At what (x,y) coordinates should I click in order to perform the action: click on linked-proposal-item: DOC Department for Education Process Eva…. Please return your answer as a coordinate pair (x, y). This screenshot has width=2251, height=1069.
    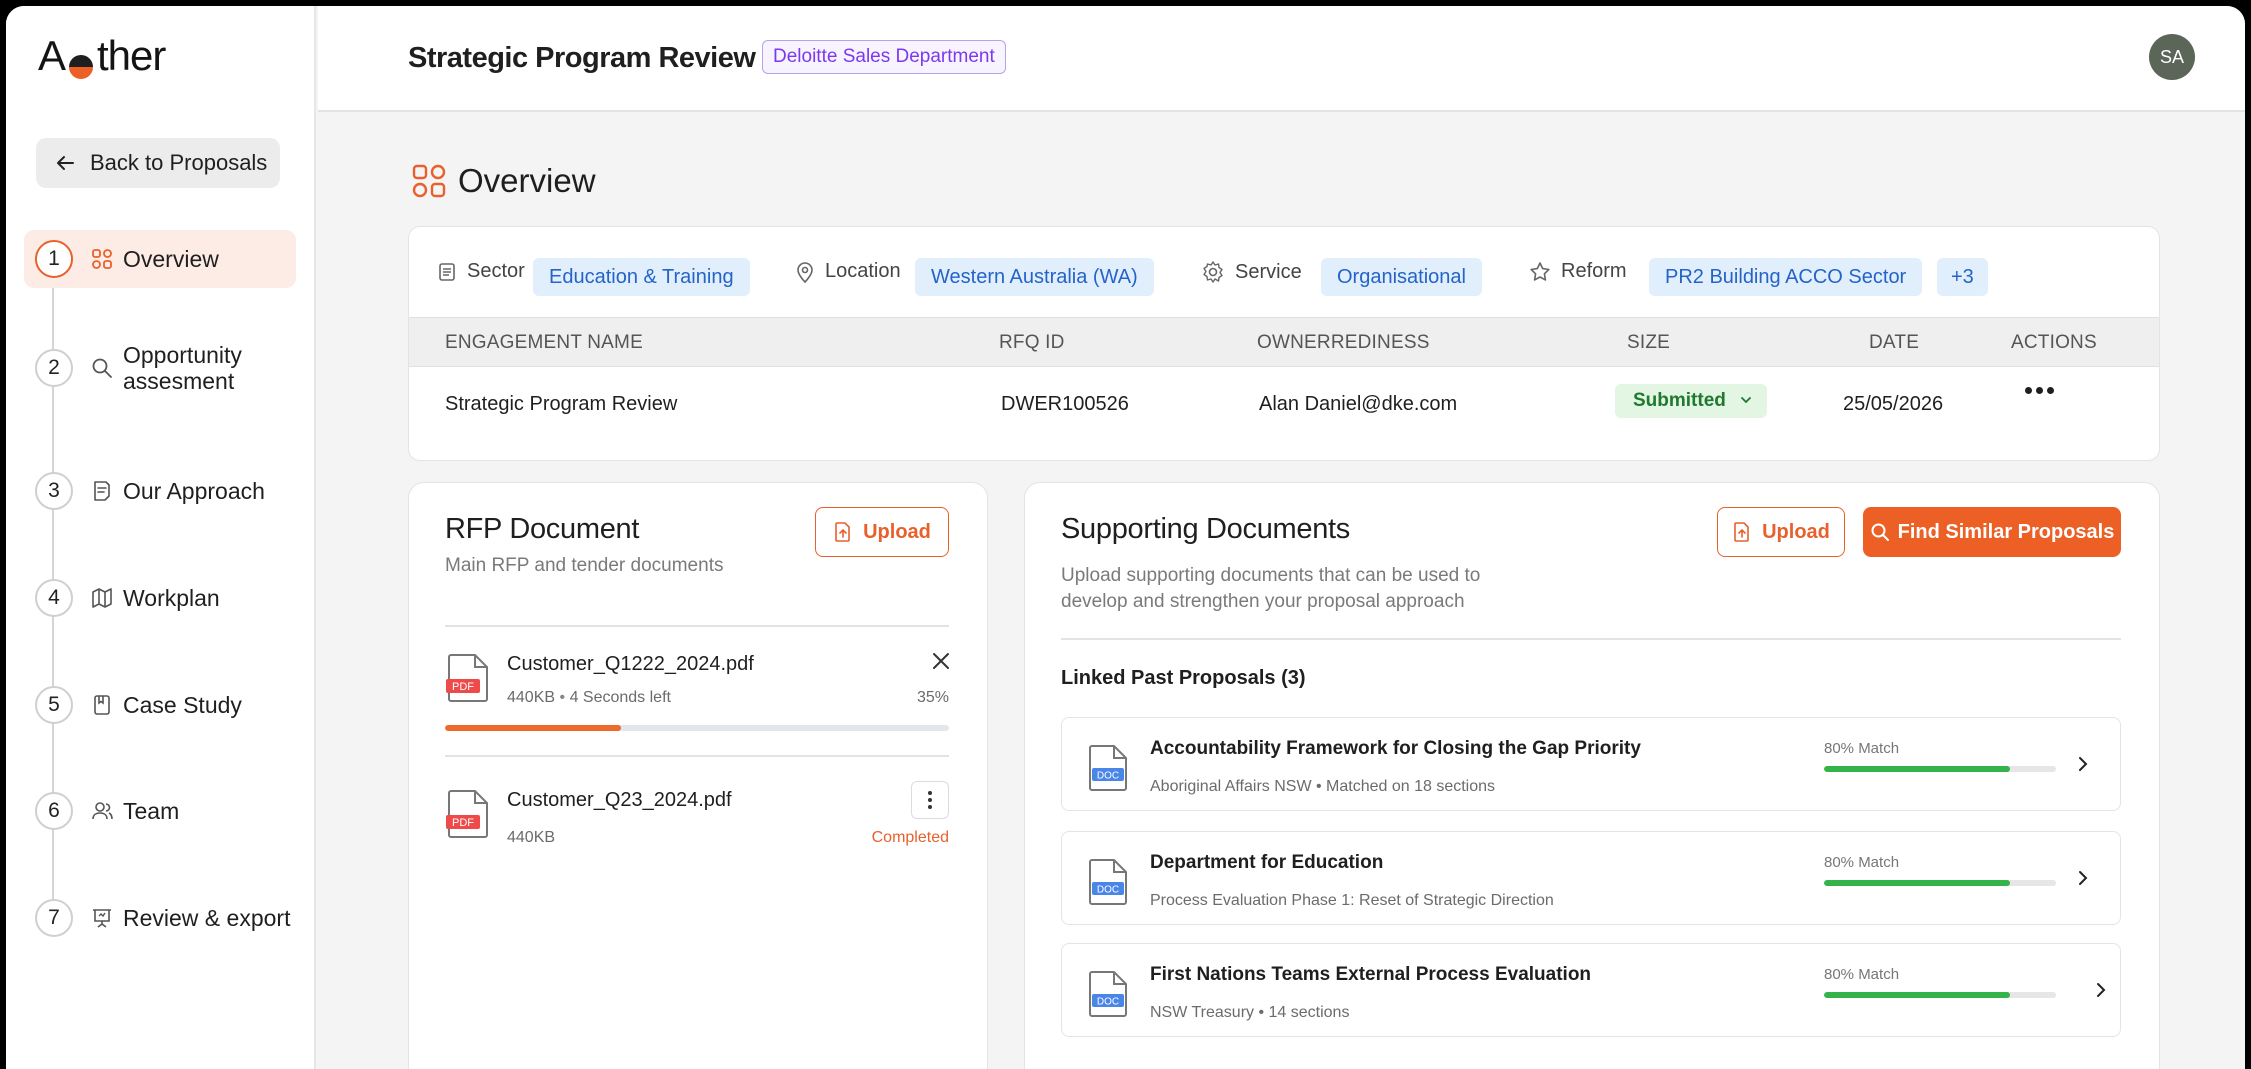
    Looking at the image, I should click on (1591, 878).